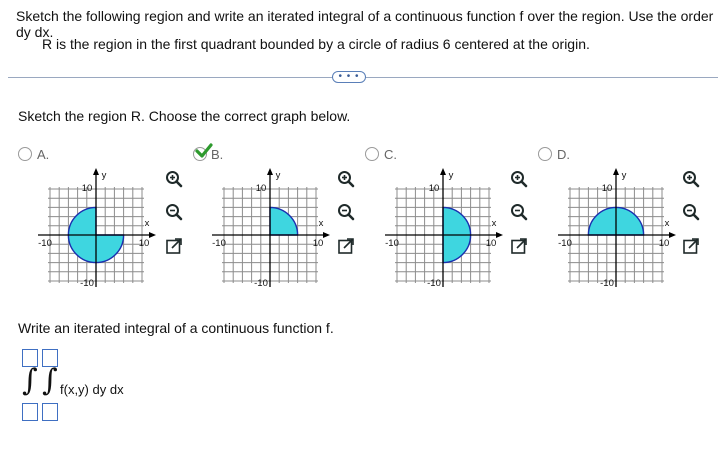  Describe the element at coordinates (30, 412) in the screenshot. I see `outer-lower-limit-input` at that location.